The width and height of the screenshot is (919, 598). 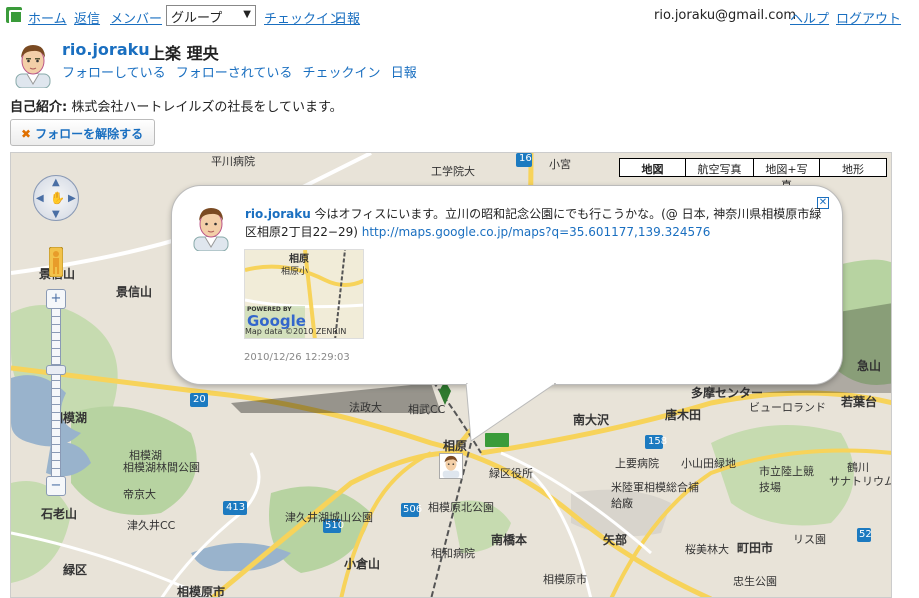 What do you see at coordinates (296, 331) in the screenshot?
I see `thumb-copyright: Map data ©2010 ZENRIN` at bounding box center [296, 331].